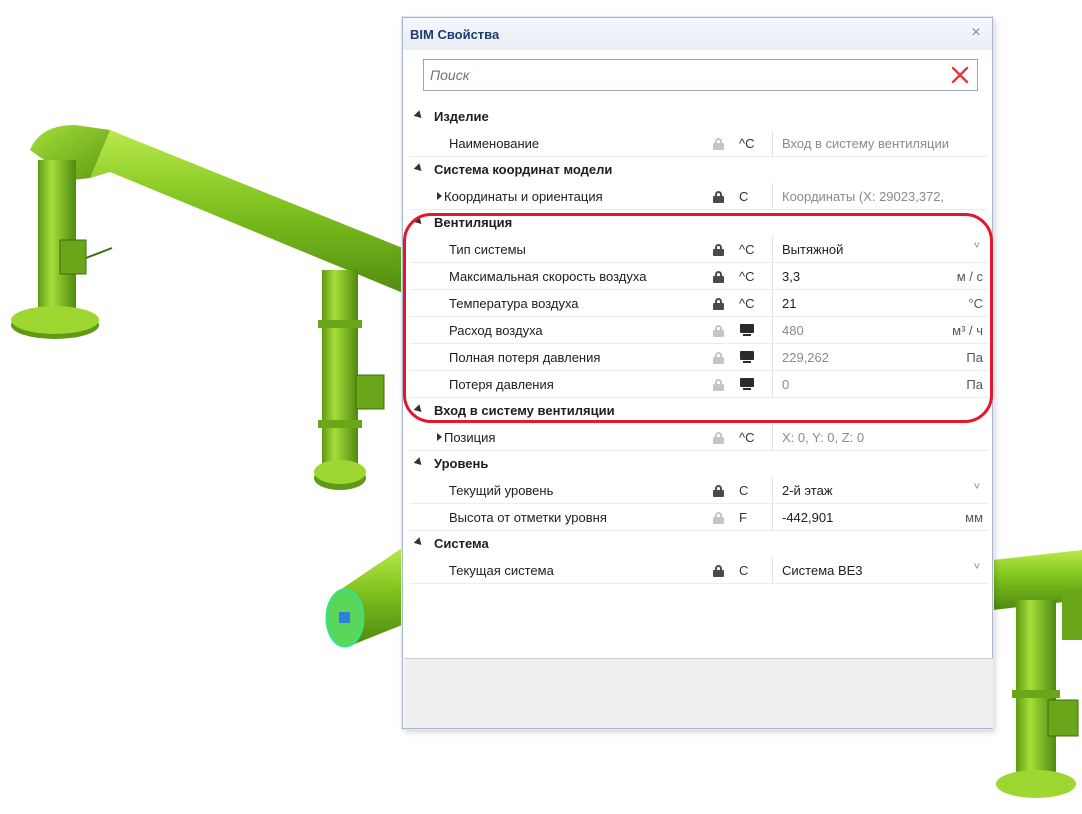 The height and width of the screenshot is (814, 1082). What do you see at coordinates (514, 303) in the screenshot?
I see `property-label: Температура воздуха` at bounding box center [514, 303].